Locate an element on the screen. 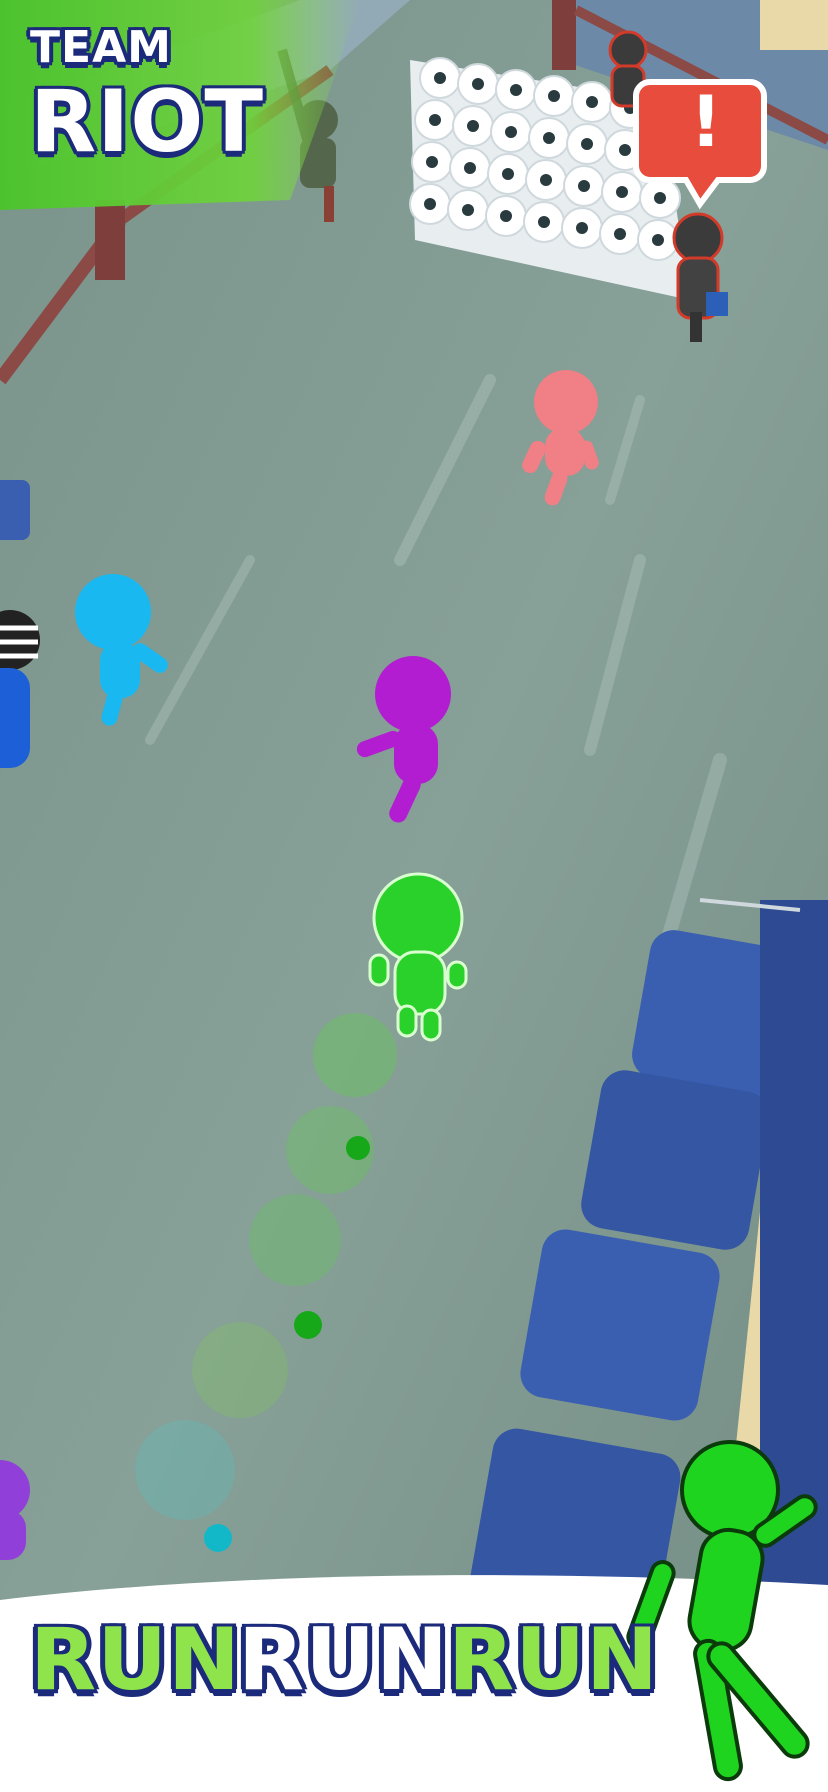 Image resolution: width=828 pixels, height=1792 pixels. bench-left is located at coordinates (15, 510).